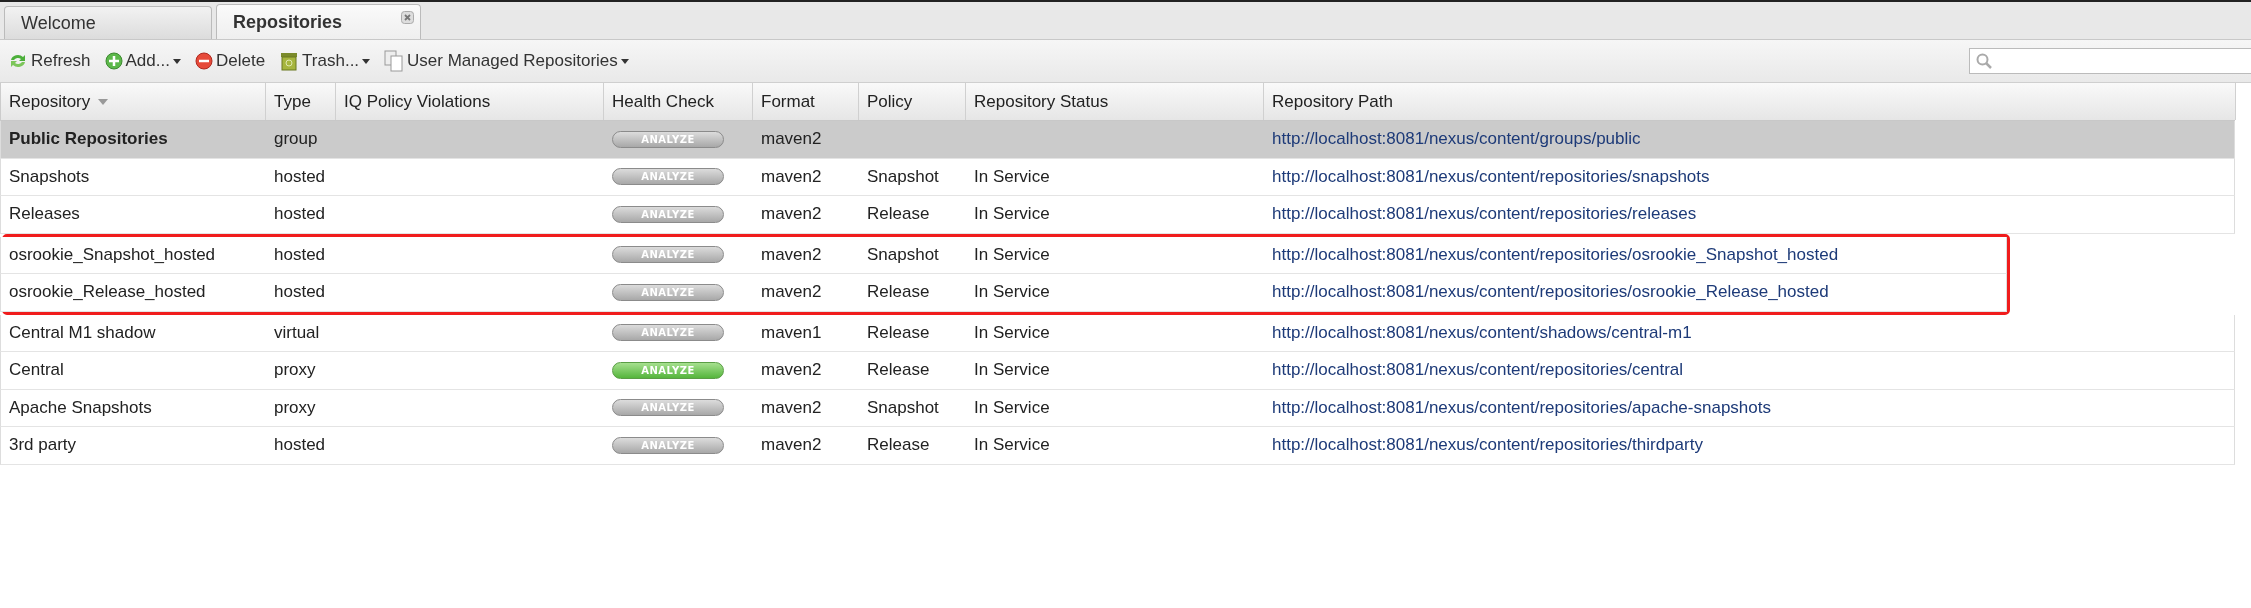  Describe the element at coordinates (108, 22) in the screenshot. I see `tab: Welcome` at that location.